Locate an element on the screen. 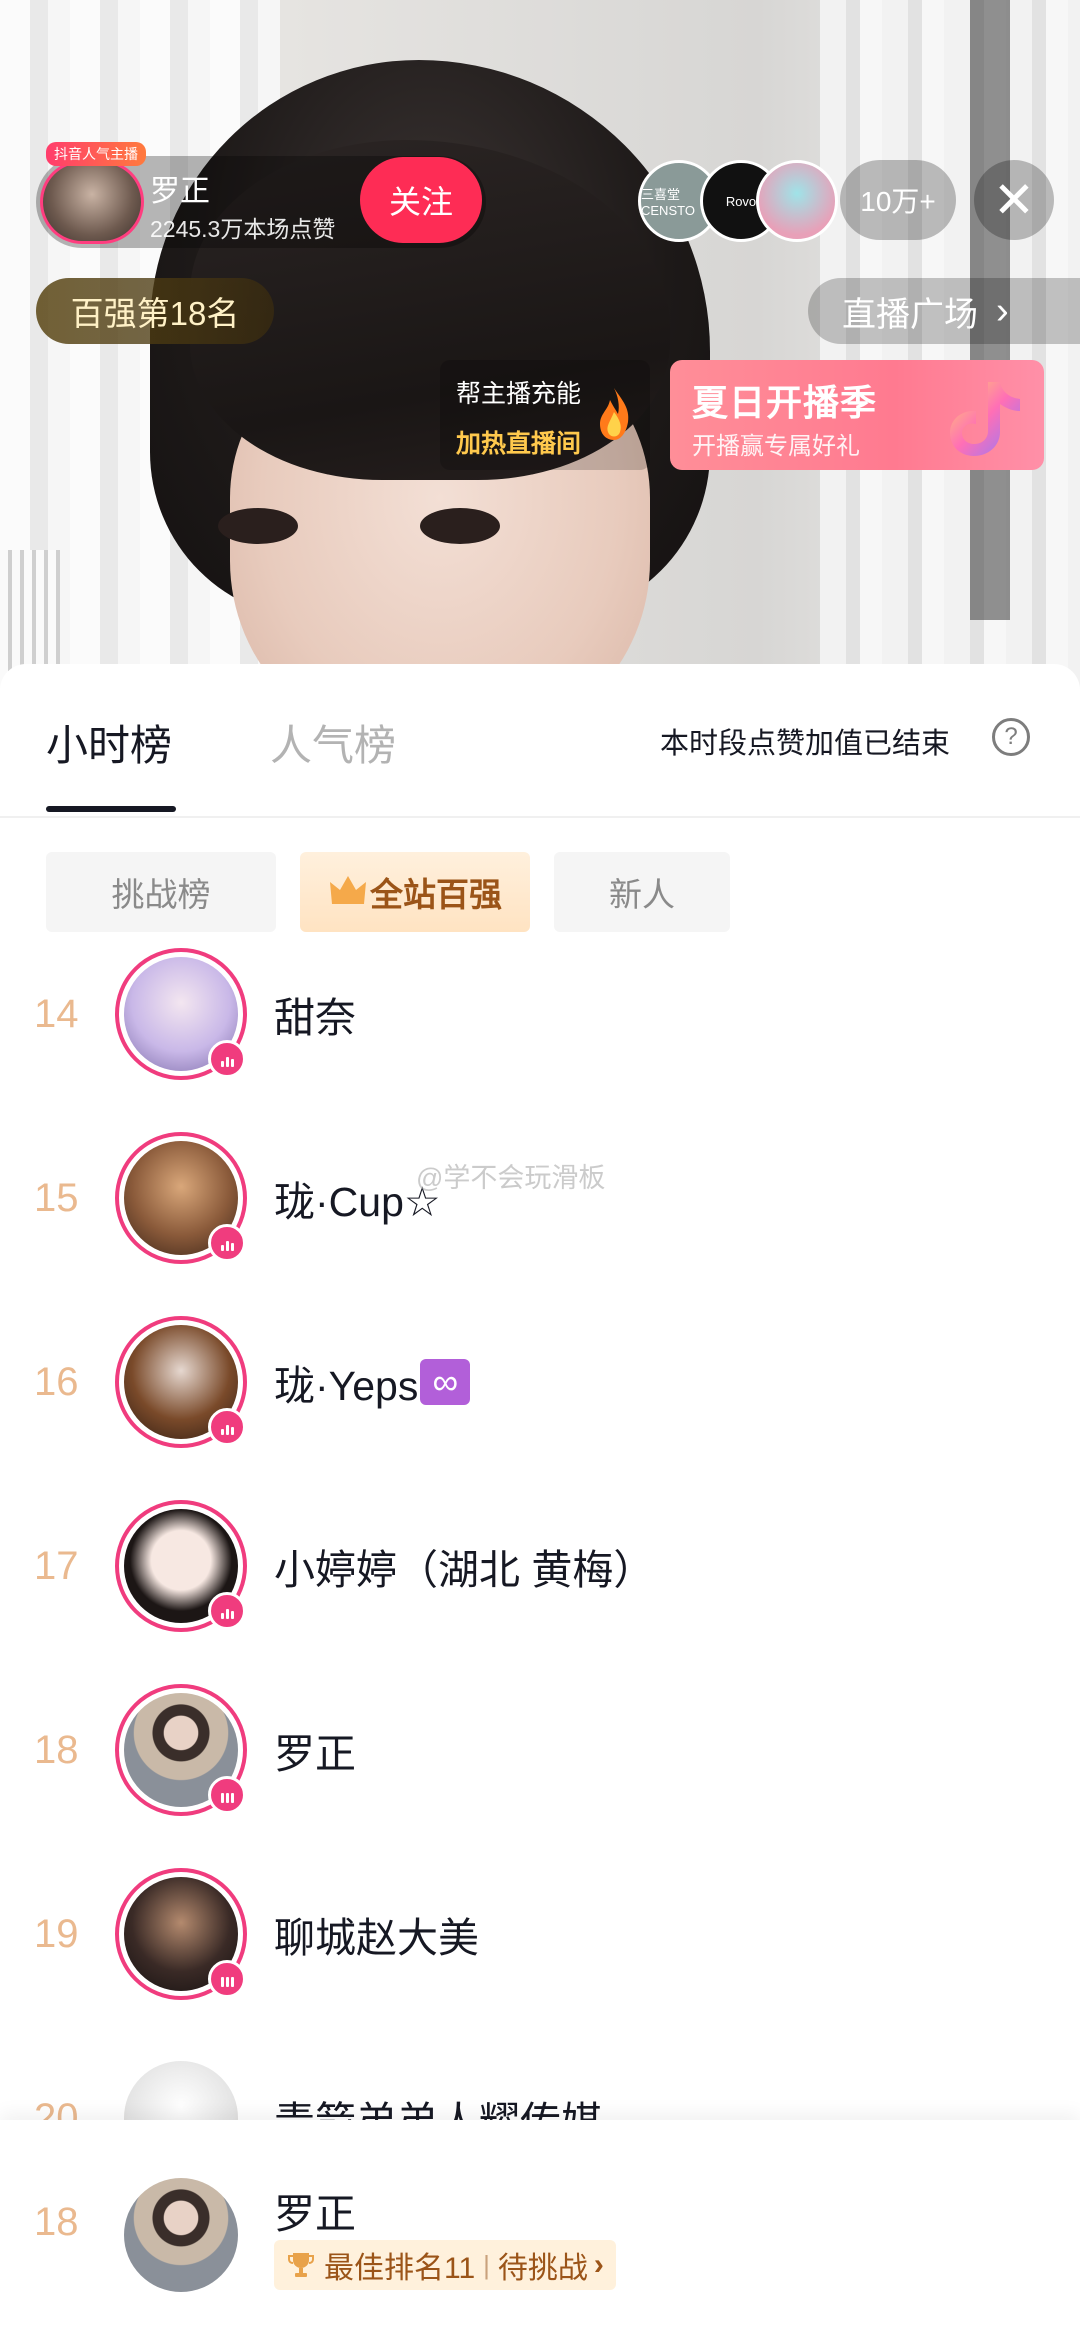 The height and width of the screenshot is (2352, 1080). ranking-row: 17 小婷婷（湖北 黄梅） is located at coordinates (540, 1566).